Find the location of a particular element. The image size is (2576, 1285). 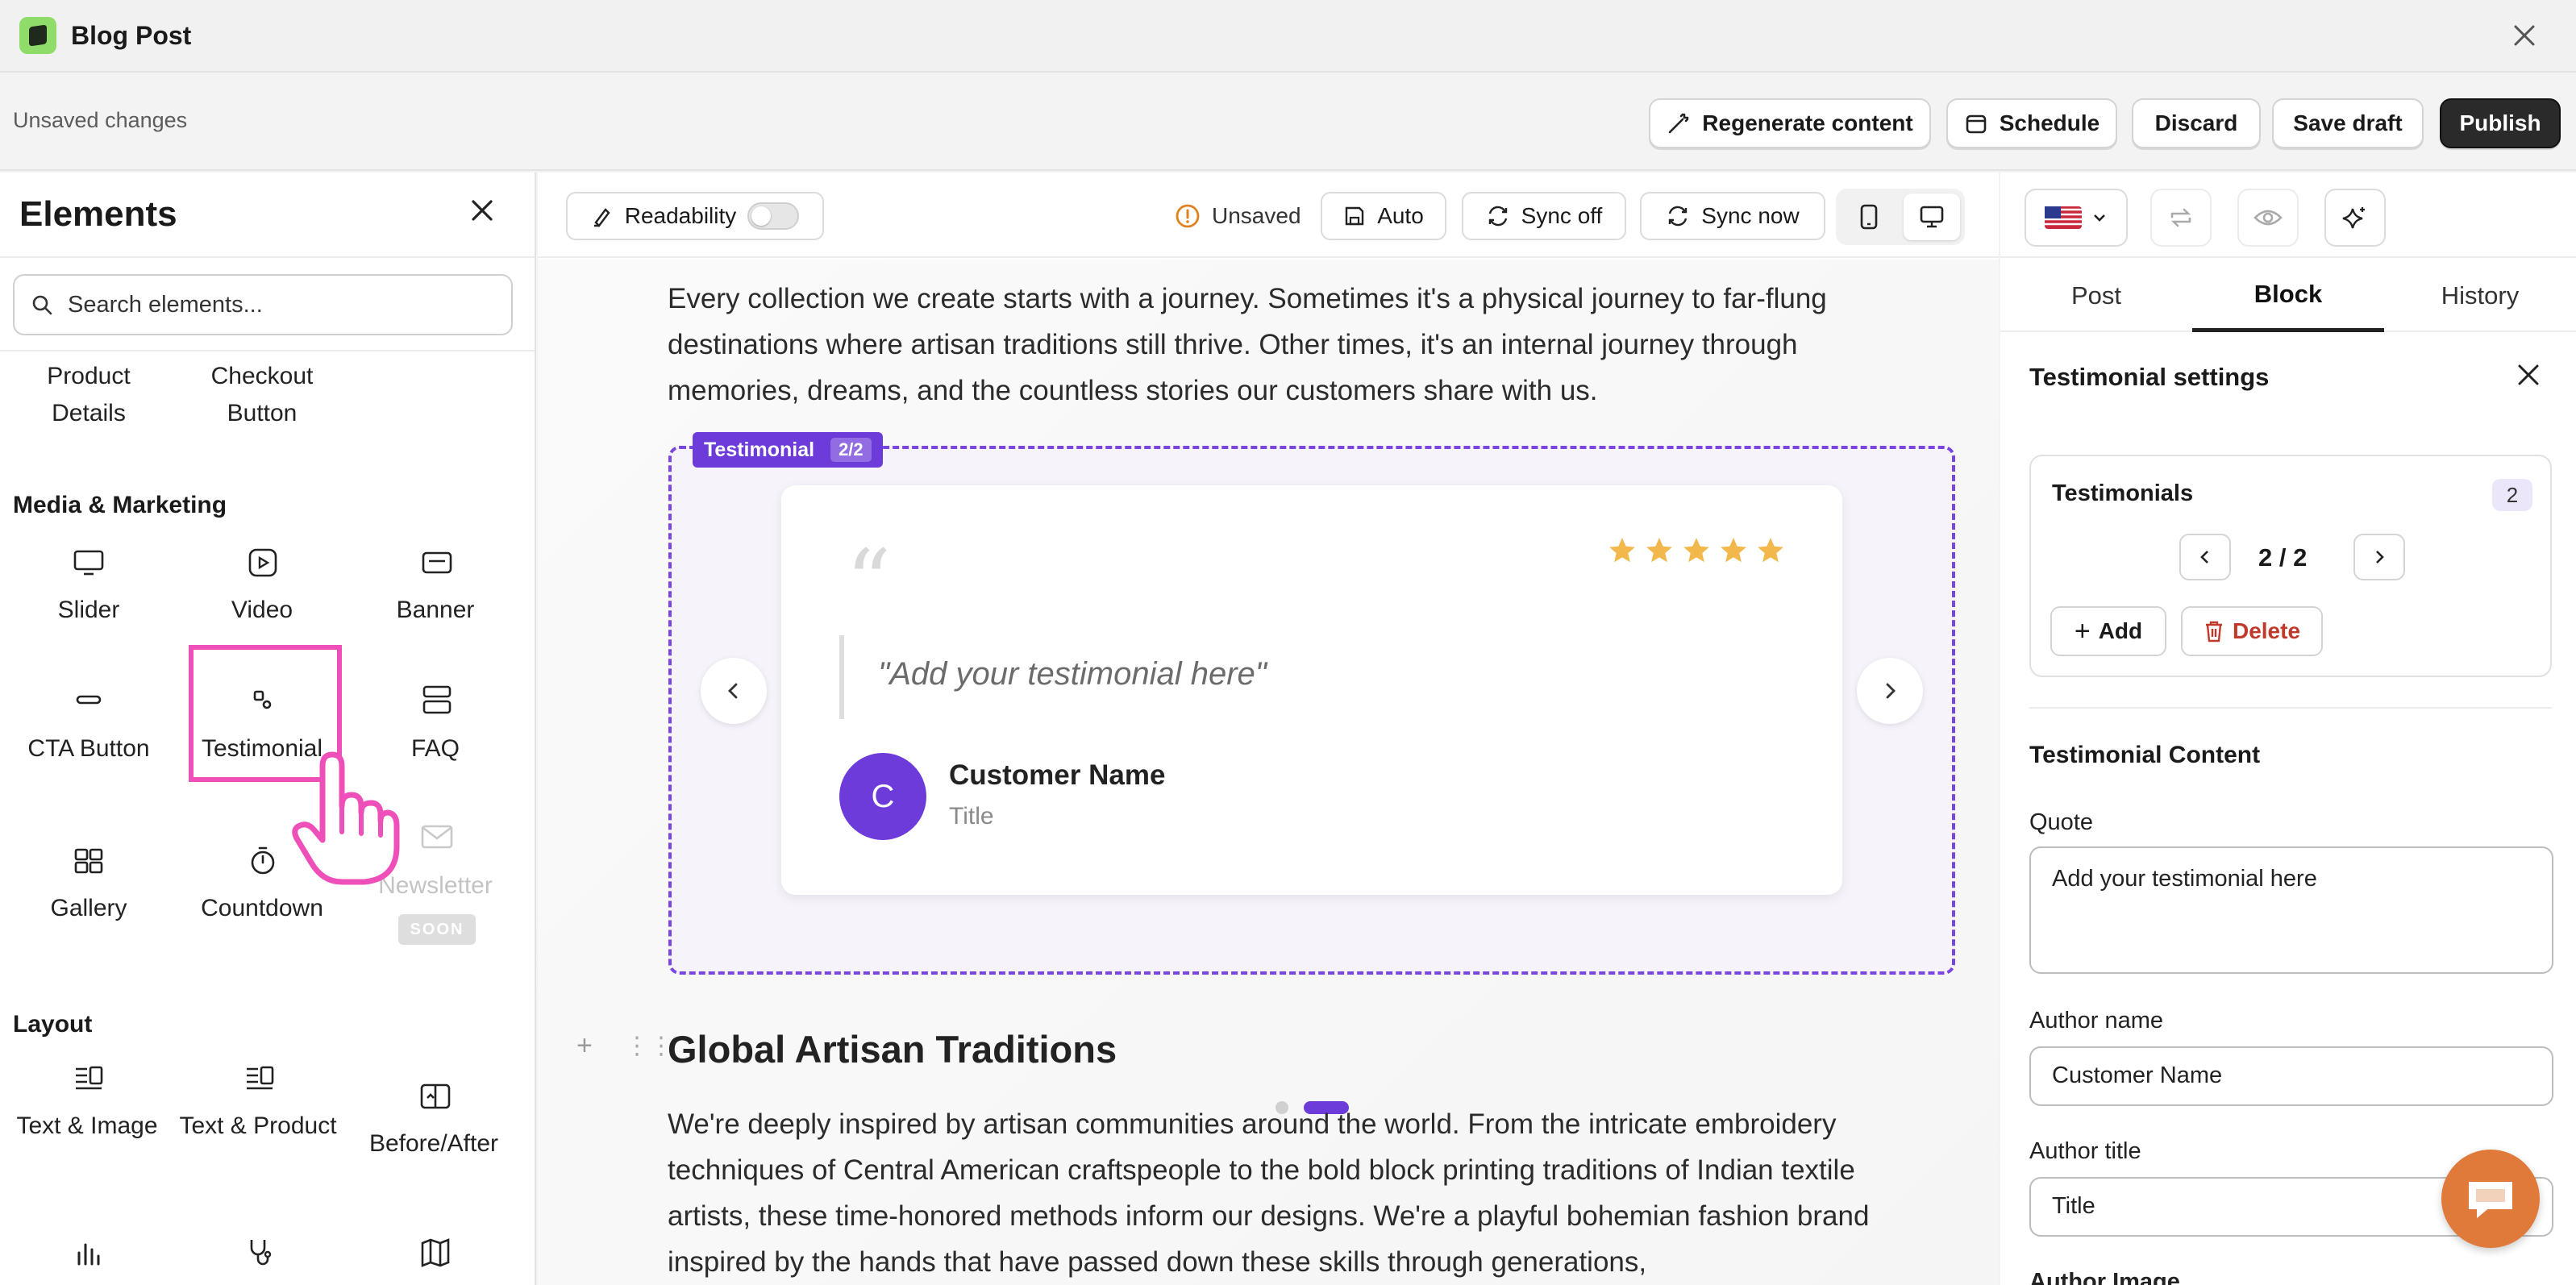

swap-icon is located at coordinates (2181, 218).